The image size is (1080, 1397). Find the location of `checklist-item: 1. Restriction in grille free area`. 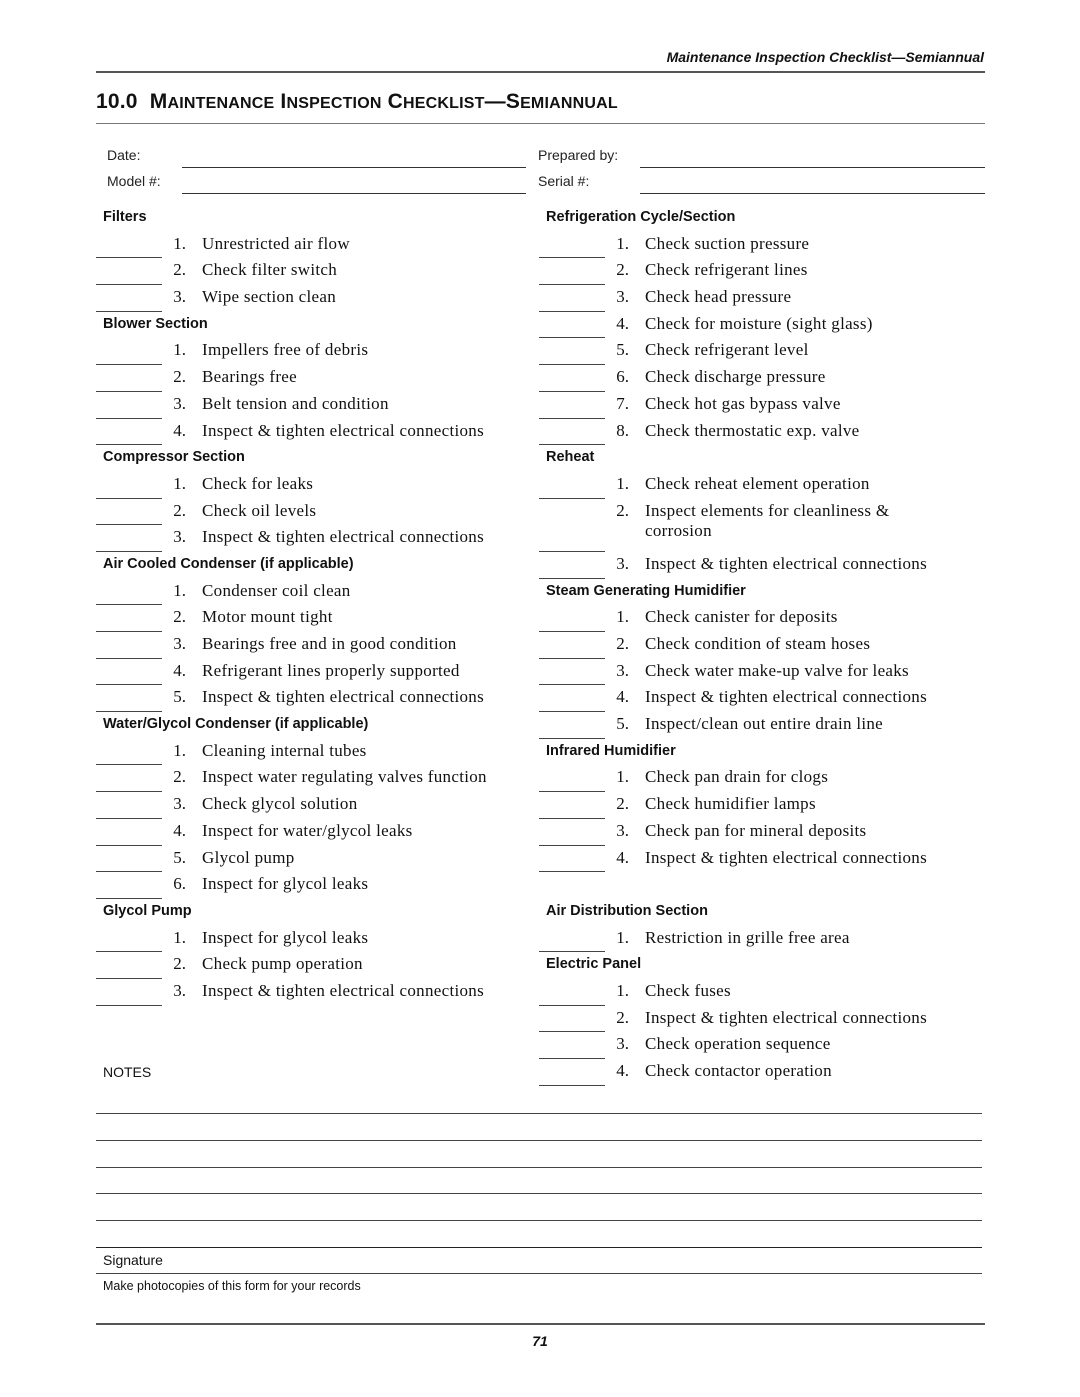

checklist-item: 1. Restriction in grille free area is located at coordinates (759, 939).